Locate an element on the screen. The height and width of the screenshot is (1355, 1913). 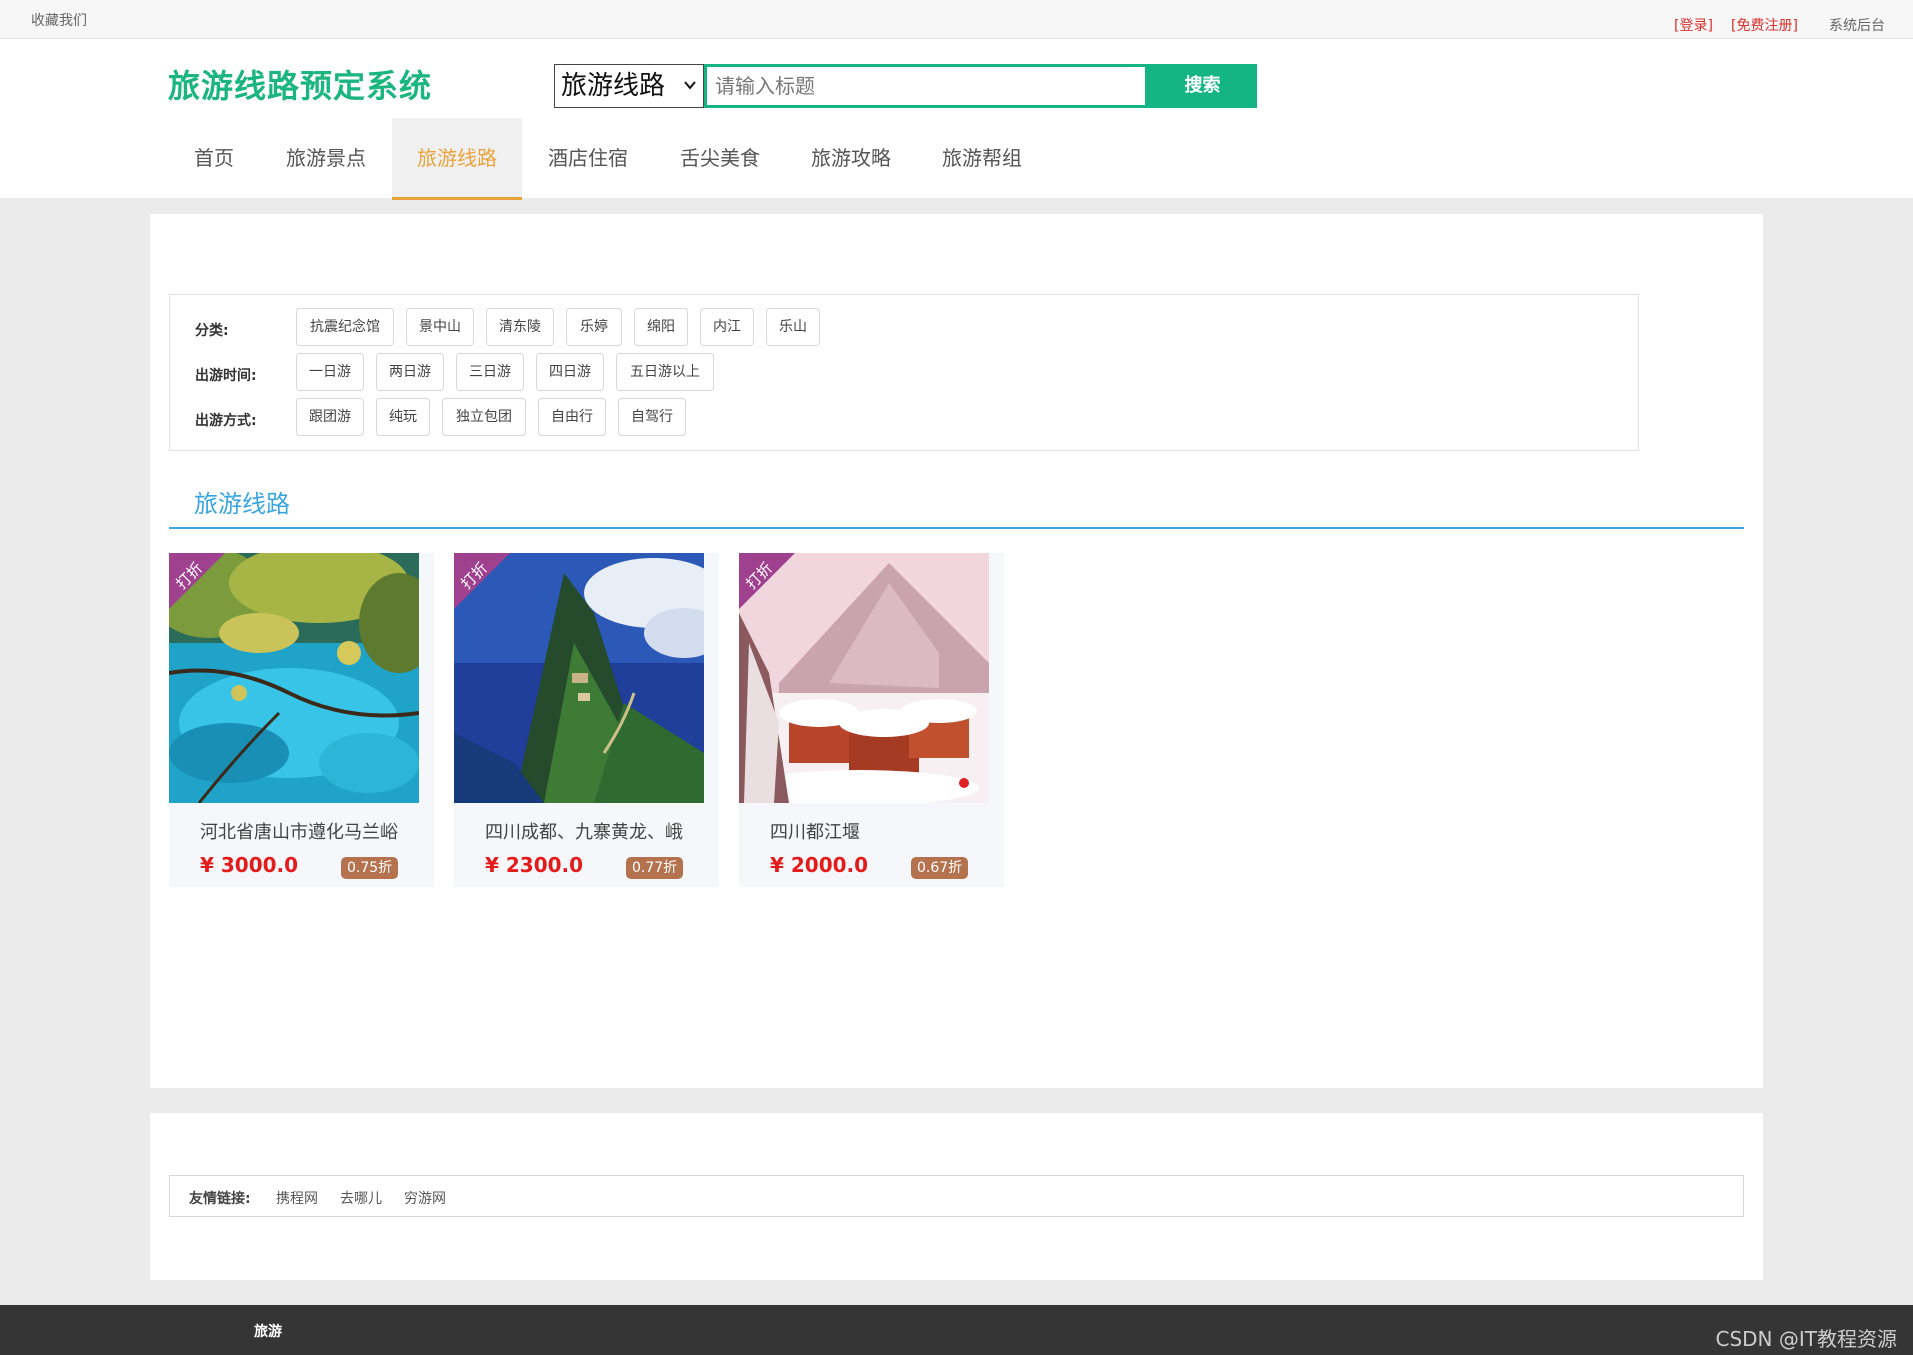
search-input: 请输入标题 is located at coordinates (926, 86).